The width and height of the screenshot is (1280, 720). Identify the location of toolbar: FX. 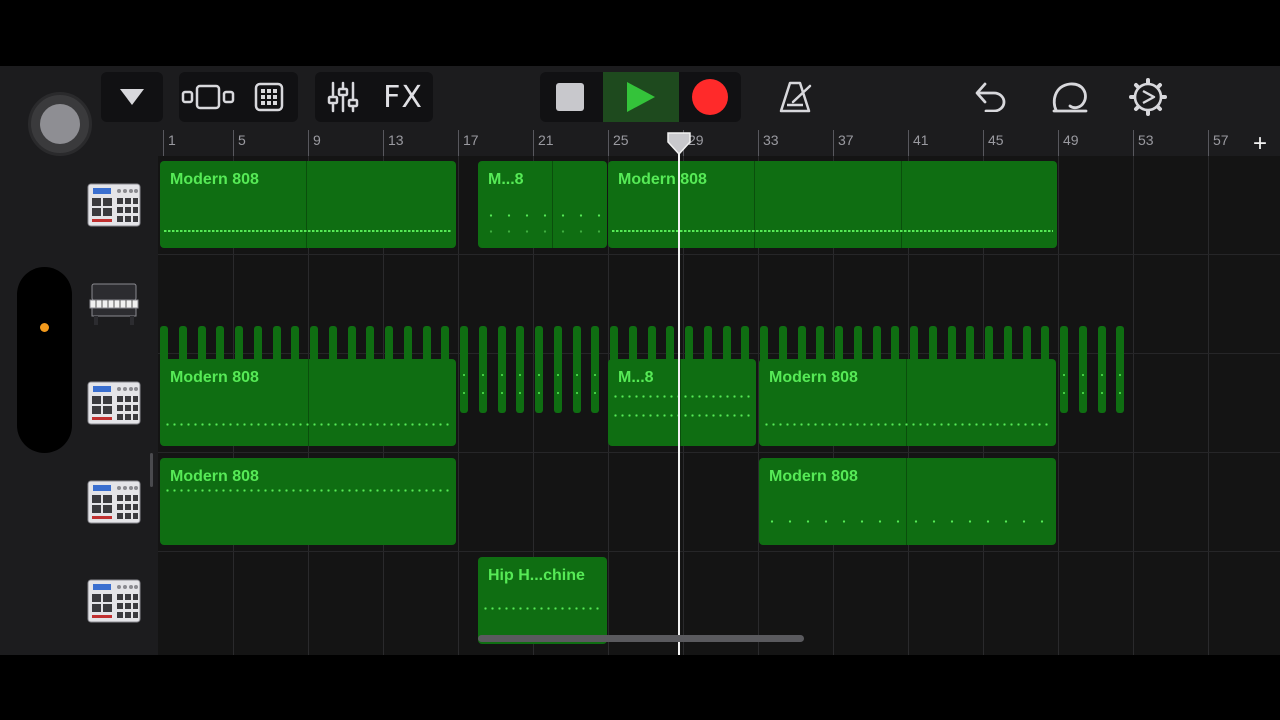
(640, 111).